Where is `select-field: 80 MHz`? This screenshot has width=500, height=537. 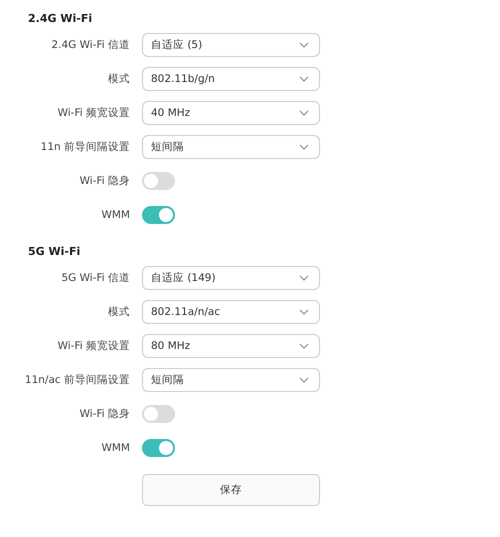
select-field: 80 MHz is located at coordinates (231, 346).